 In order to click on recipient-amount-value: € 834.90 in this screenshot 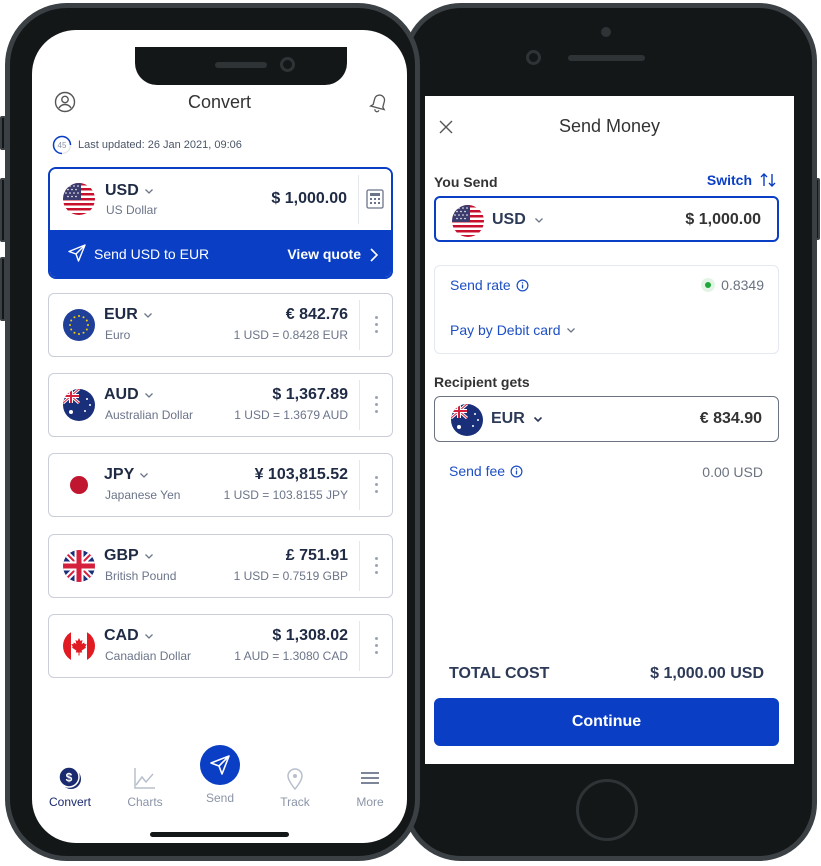, I will do `click(731, 419)`.